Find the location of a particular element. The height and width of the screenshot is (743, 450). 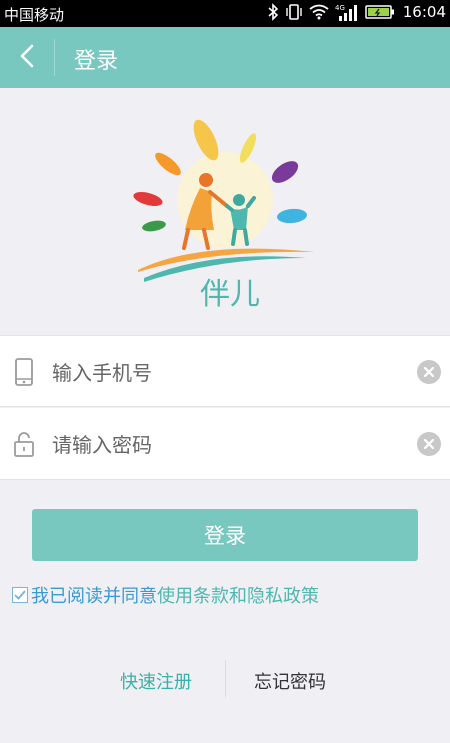

clear-password-button is located at coordinates (429, 444).